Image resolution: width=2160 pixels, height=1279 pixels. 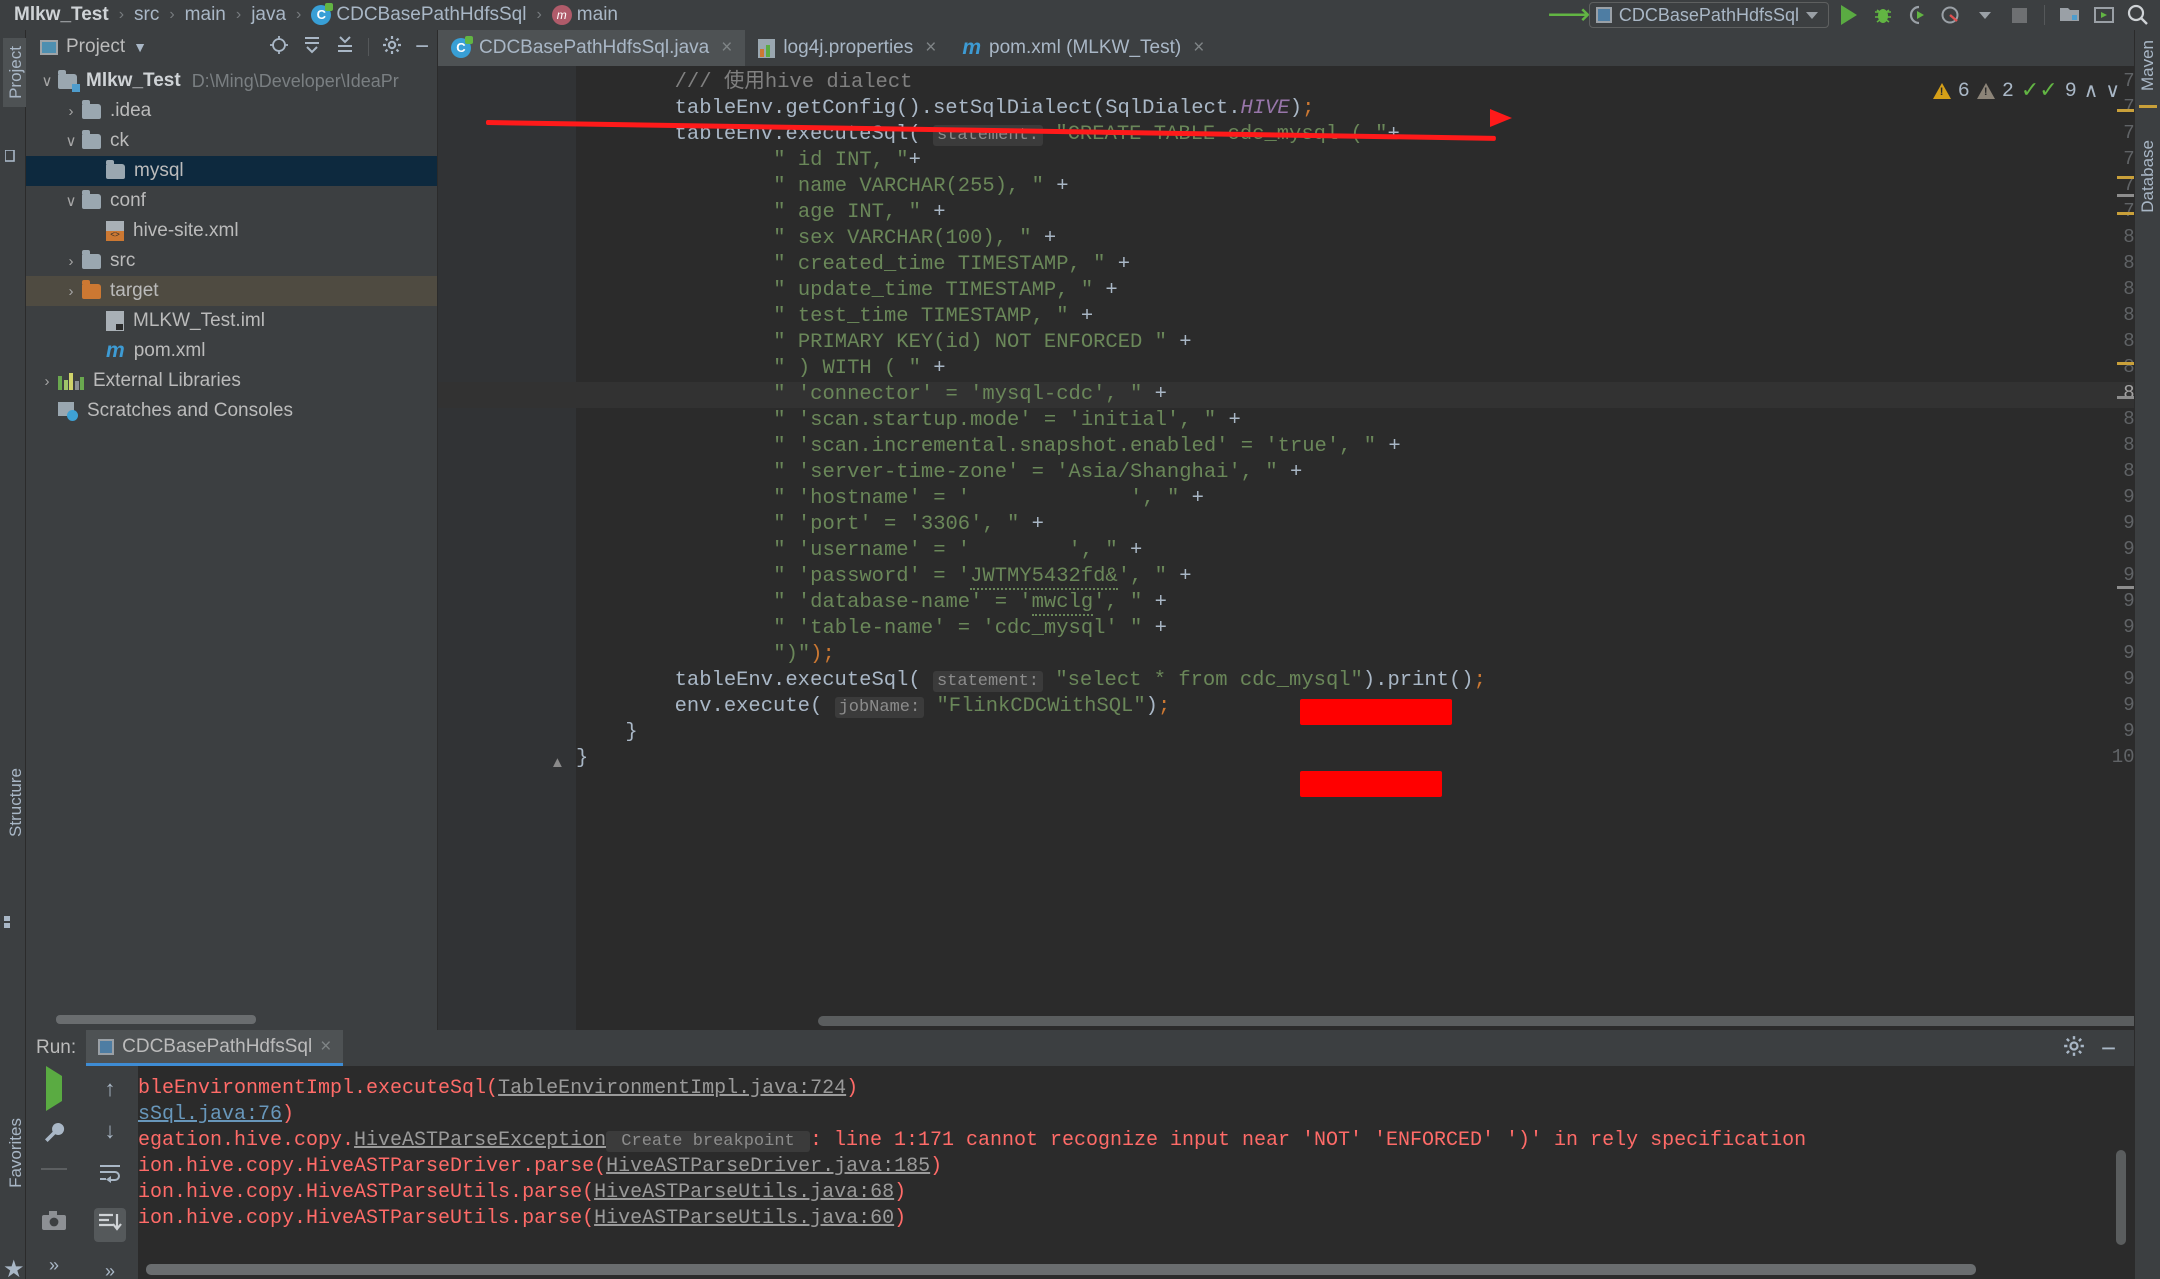 I want to click on editor-tab-pom-xml-mlkw-test-: m pom.xml (MLKW_Test) ×, so click(x=1083, y=48).